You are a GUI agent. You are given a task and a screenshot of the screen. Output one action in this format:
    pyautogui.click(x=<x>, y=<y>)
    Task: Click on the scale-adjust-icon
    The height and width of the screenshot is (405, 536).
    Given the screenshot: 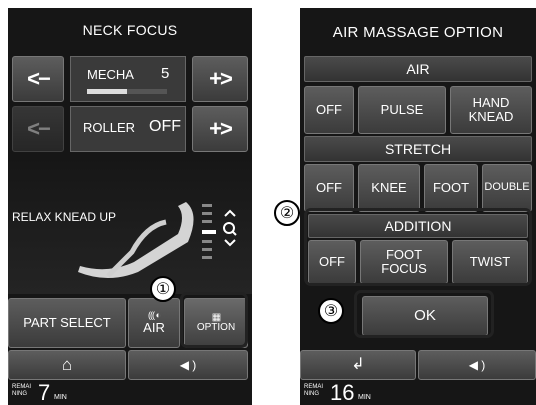 What is the action you would take?
    pyautogui.click(x=230, y=228)
    